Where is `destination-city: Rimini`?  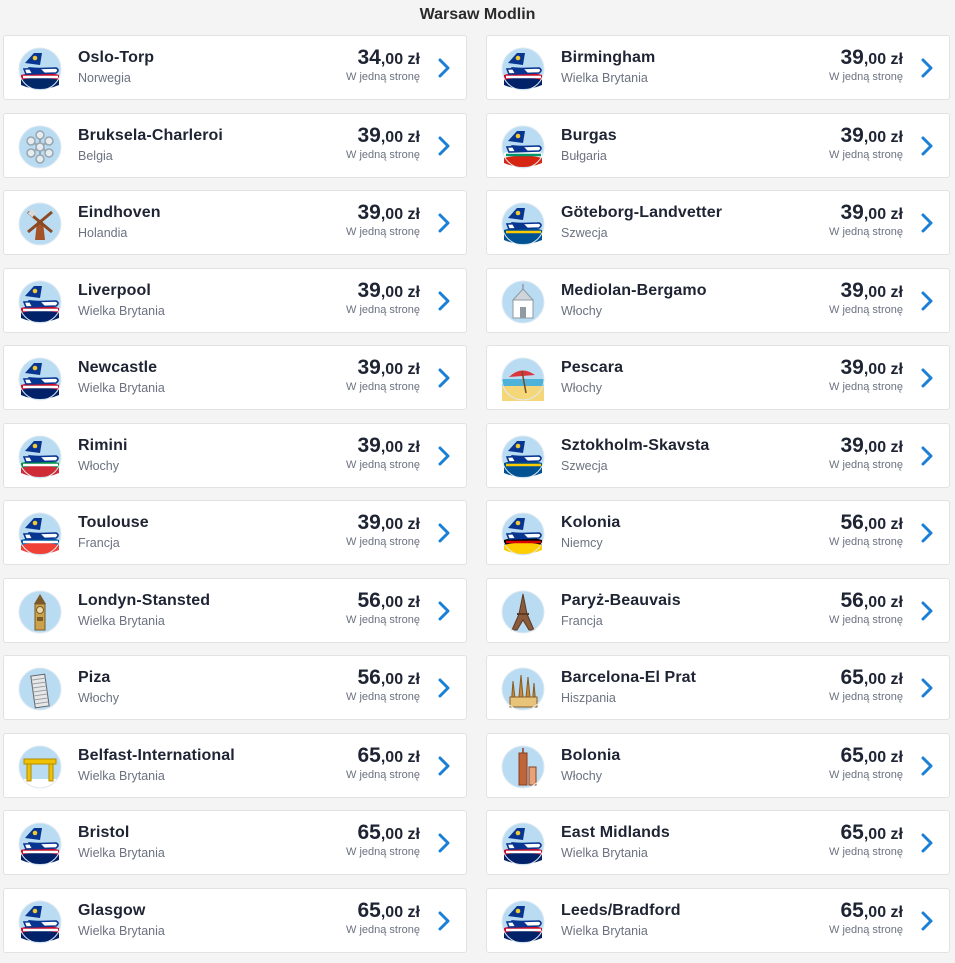 destination-city: Rimini is located at coordinates (103, 445).